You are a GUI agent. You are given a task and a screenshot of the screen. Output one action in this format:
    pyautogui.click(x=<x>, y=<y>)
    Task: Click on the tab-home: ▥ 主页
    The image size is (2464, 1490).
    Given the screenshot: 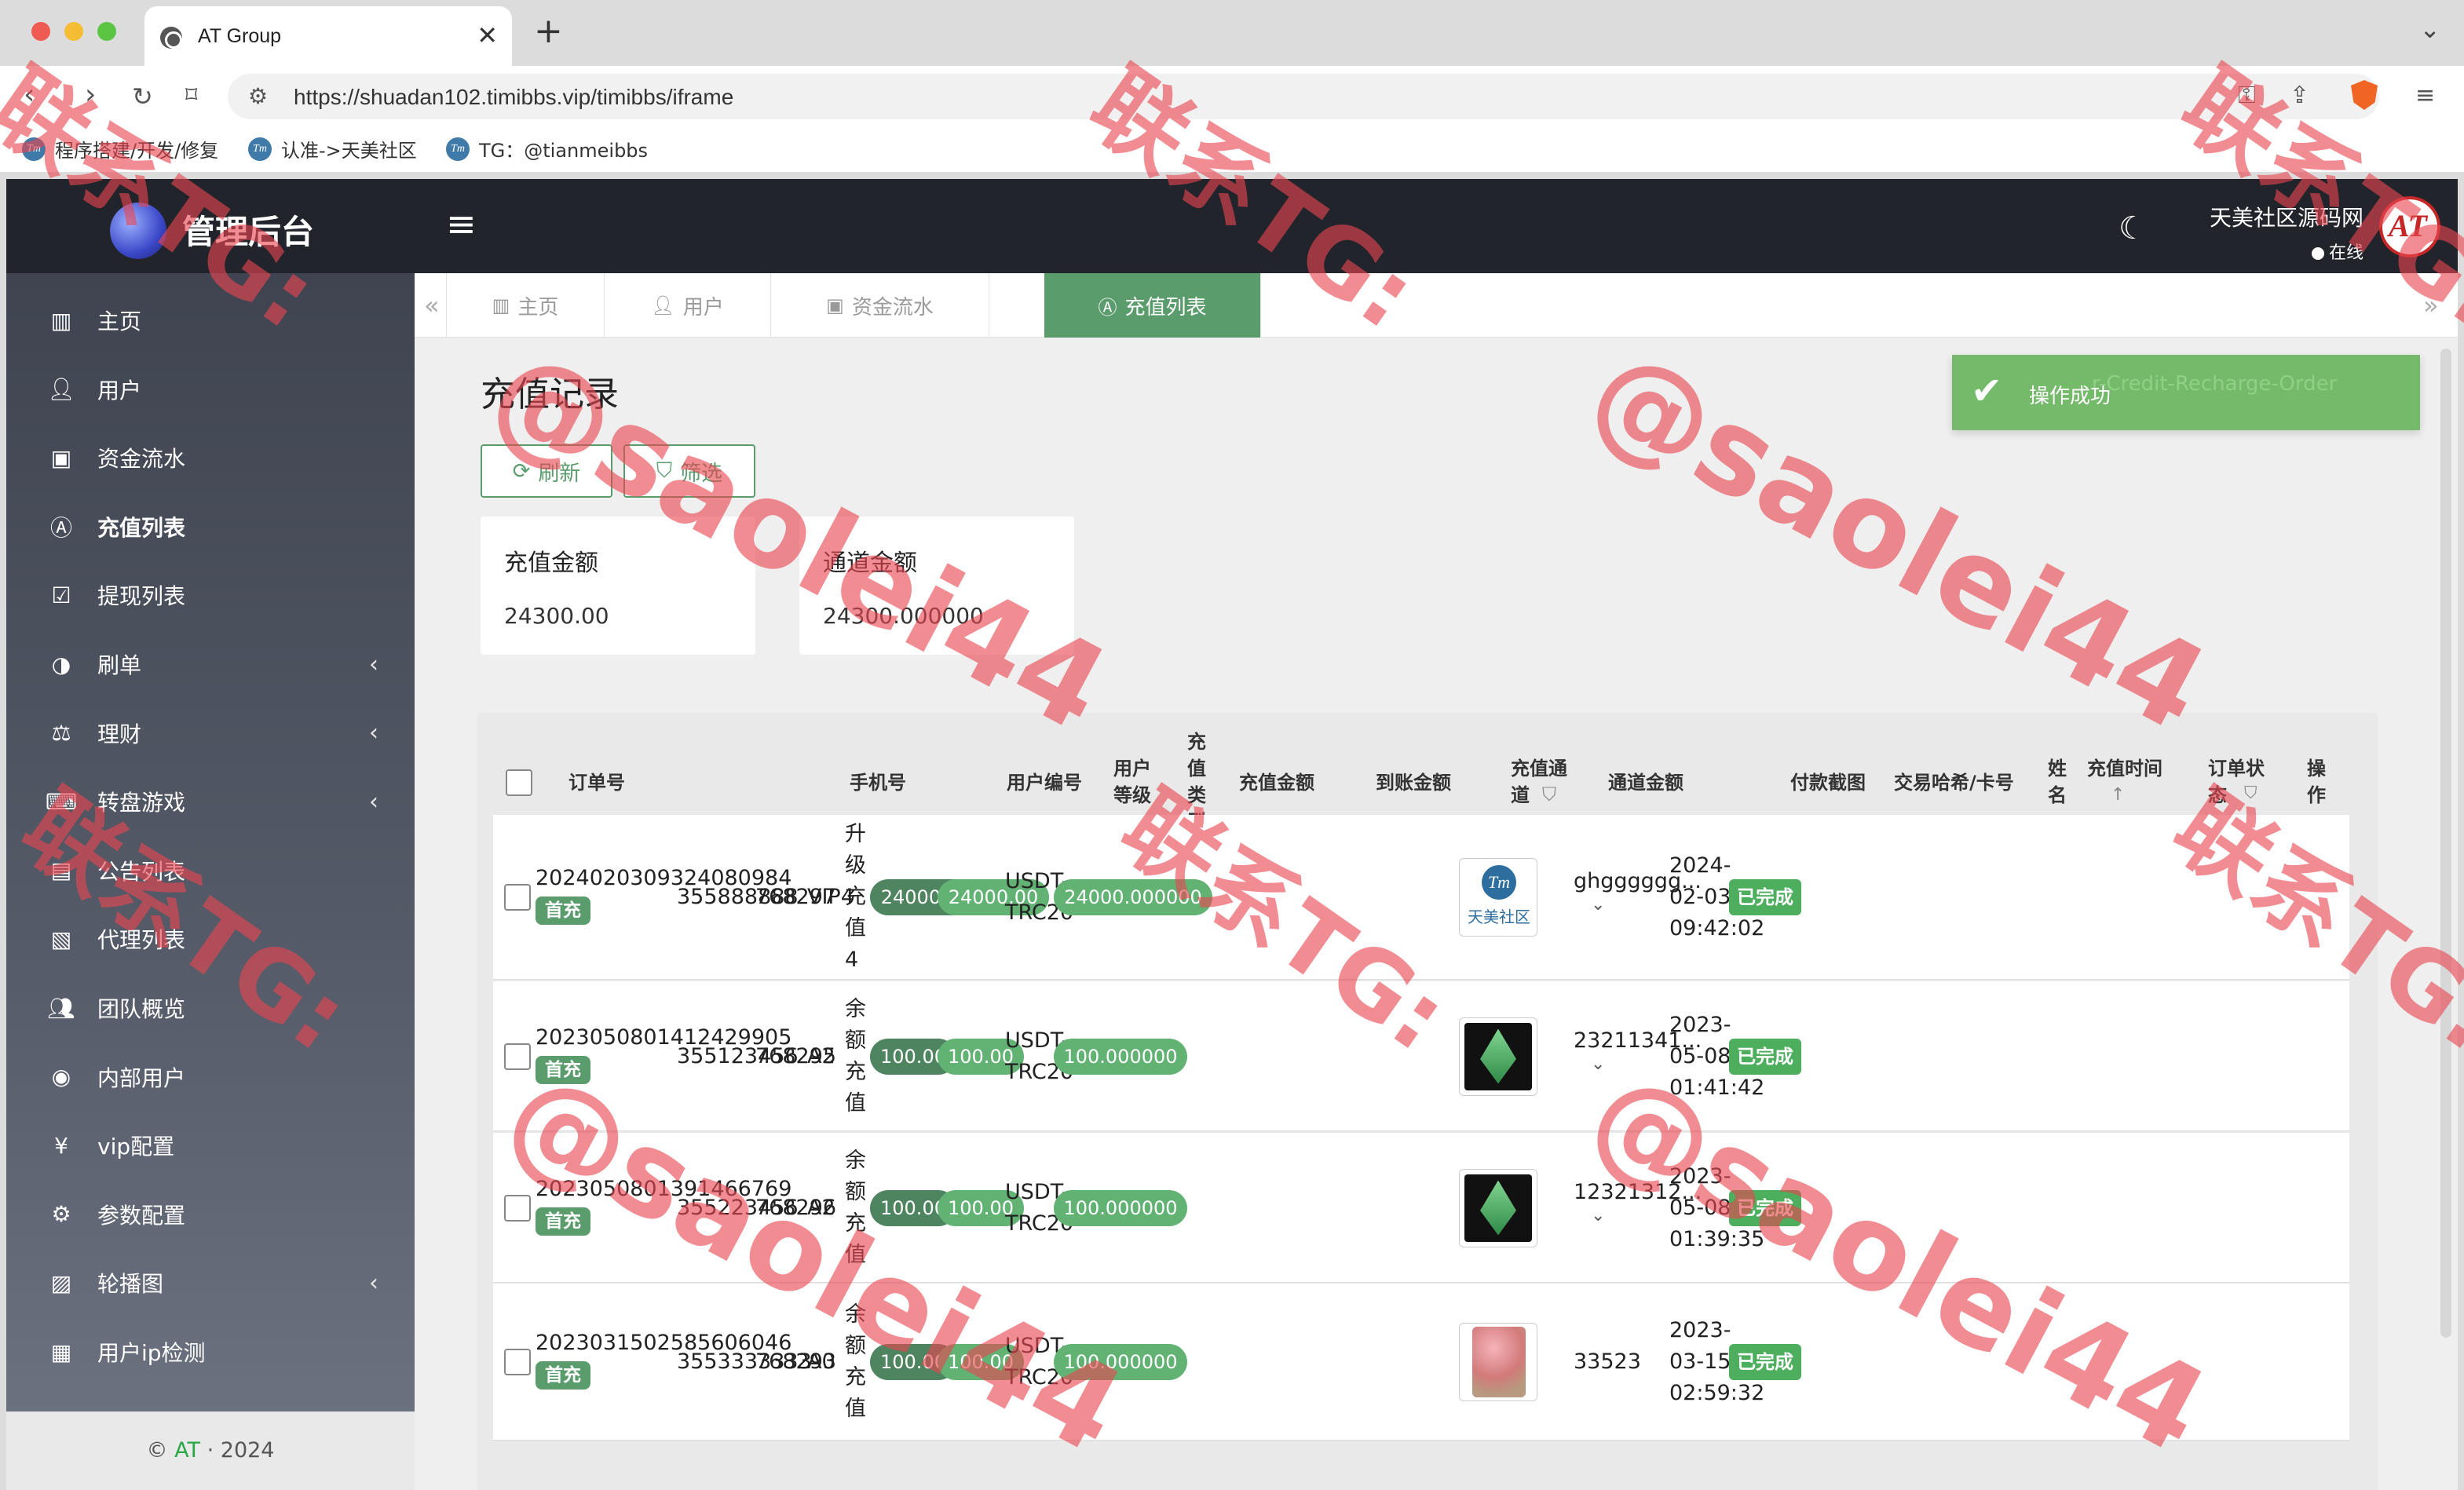 What is the action you would take?
    pyautogui.click(x=525, y=305)
    